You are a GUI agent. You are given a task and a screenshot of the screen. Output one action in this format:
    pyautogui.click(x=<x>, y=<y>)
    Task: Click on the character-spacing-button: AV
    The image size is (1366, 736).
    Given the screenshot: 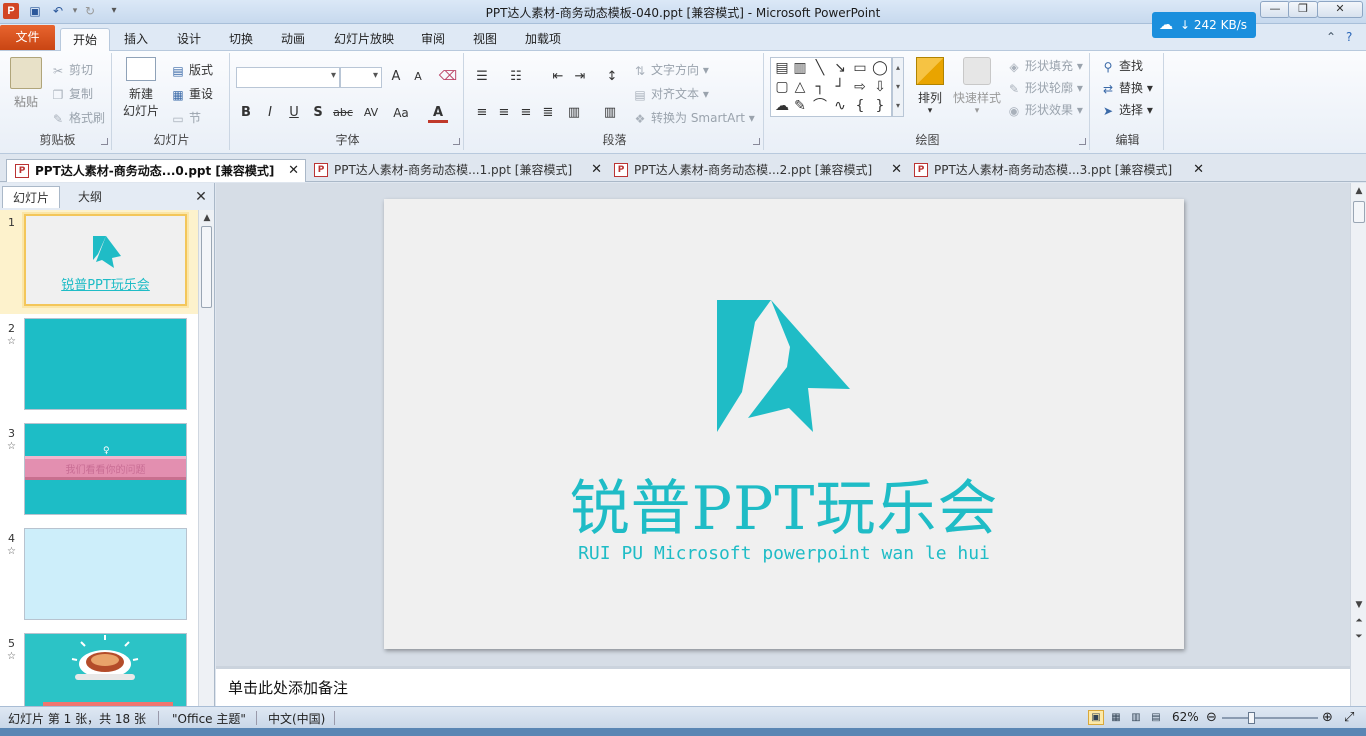 What is the action you would take?
    pyautogui.click(x=371, y=113)
    